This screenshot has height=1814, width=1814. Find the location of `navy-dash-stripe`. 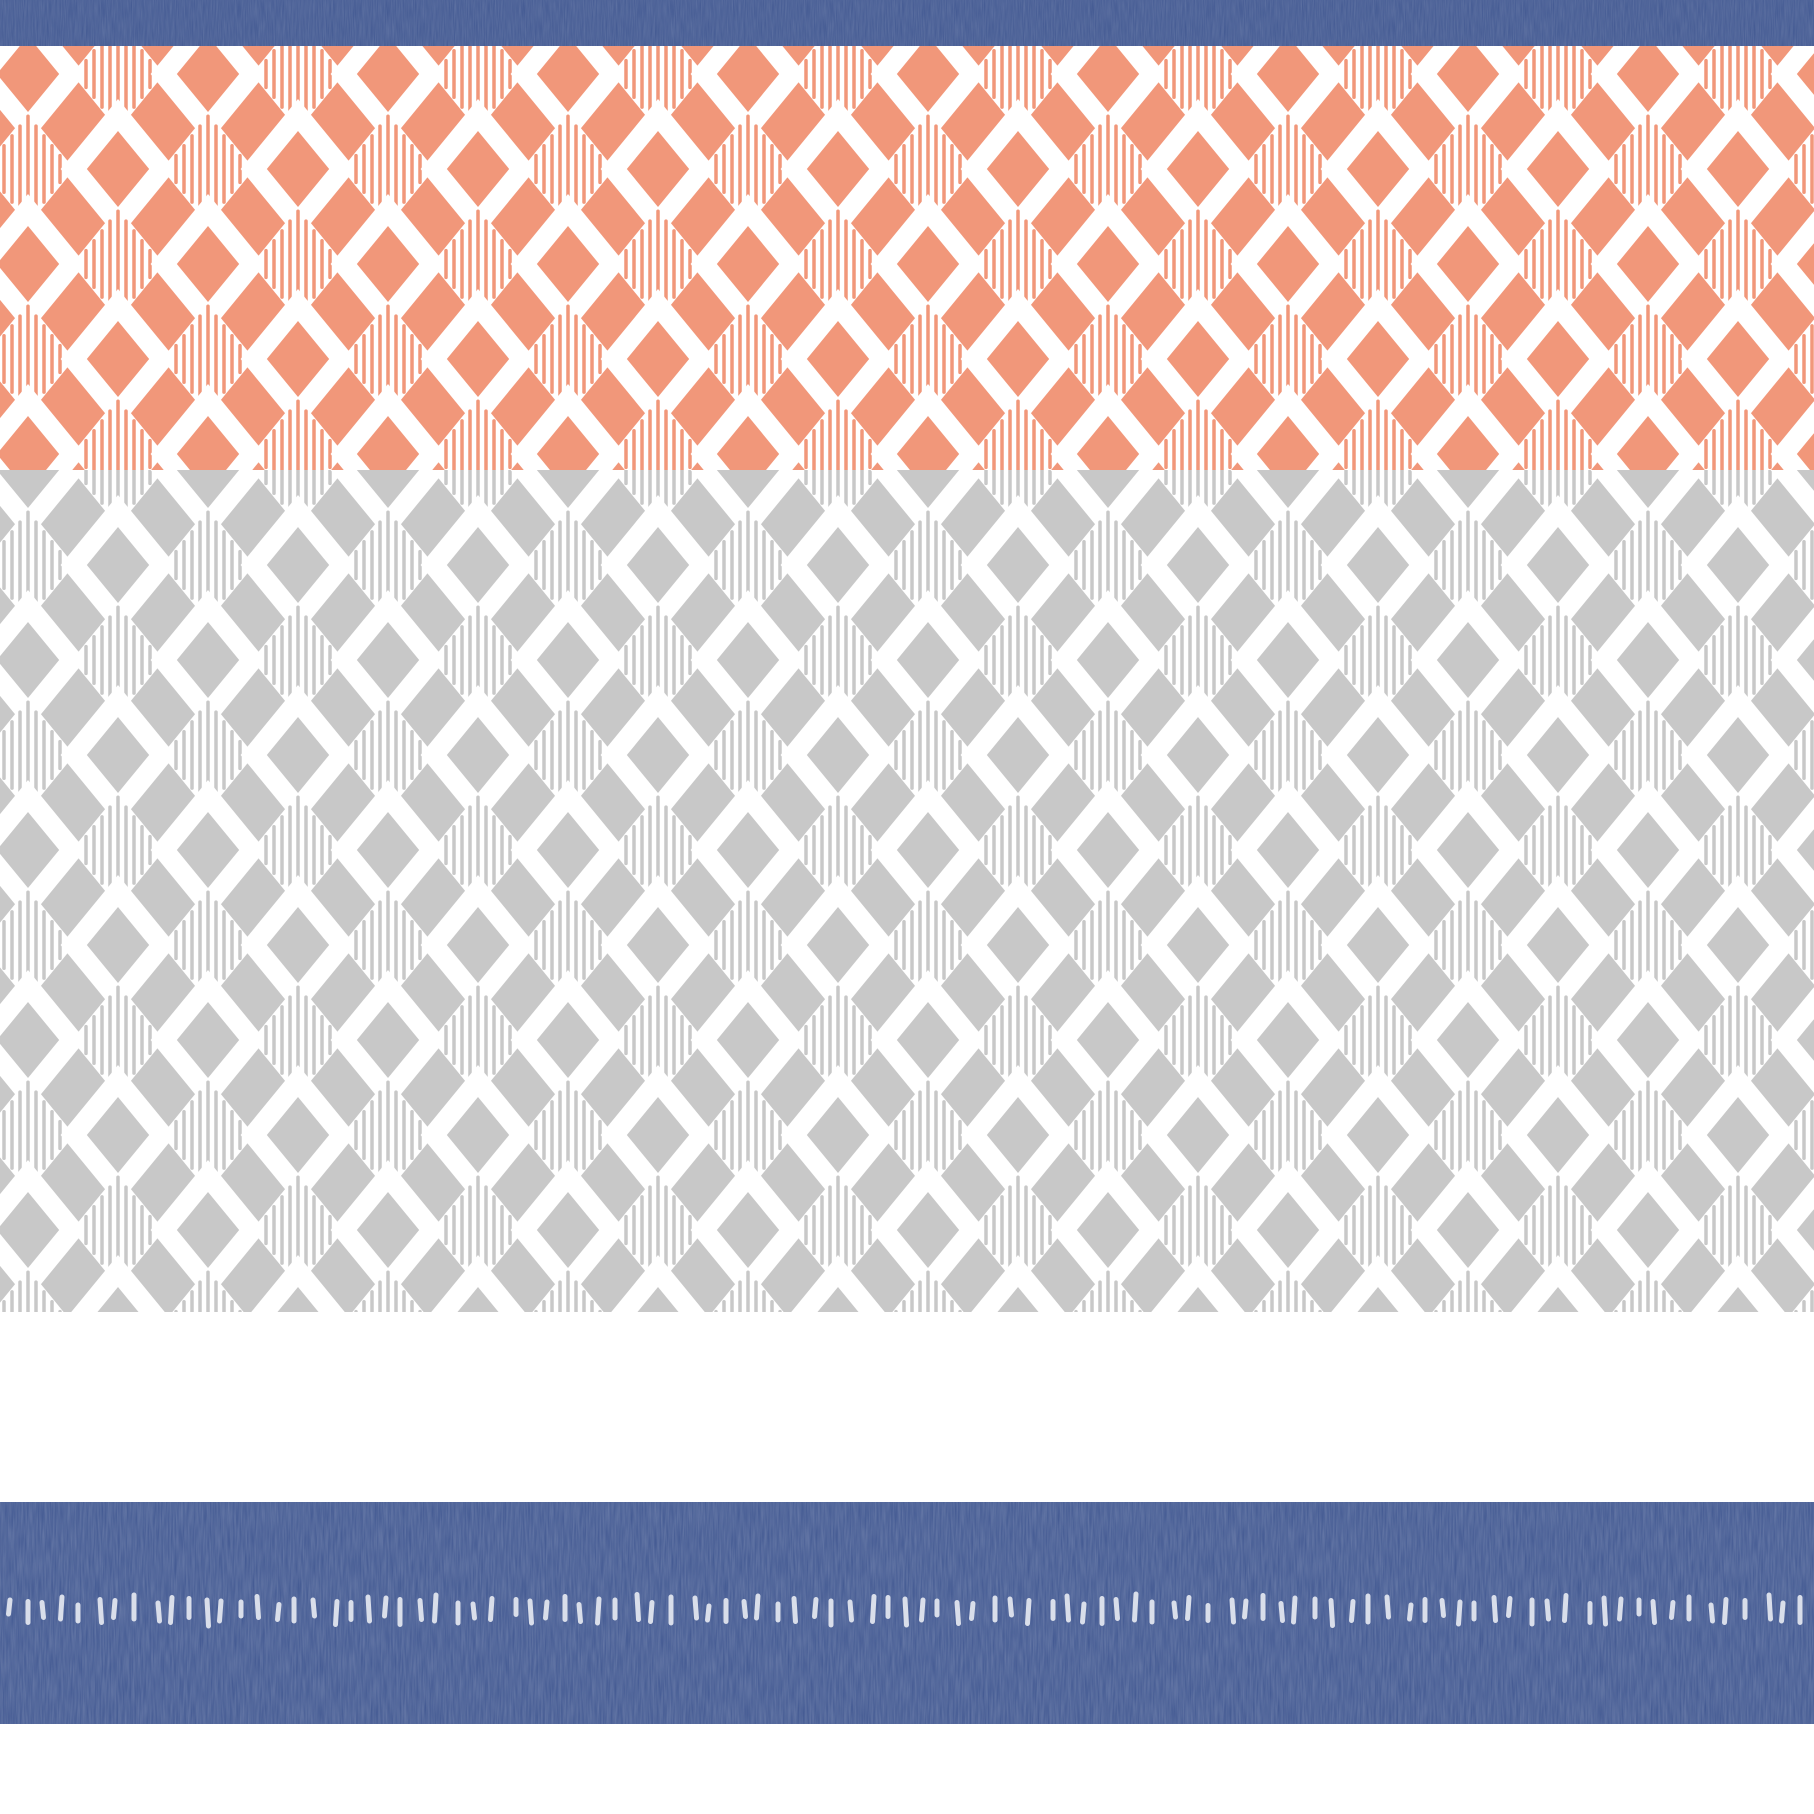

navy-dash-stripe is located at coordinates (907, 1613).